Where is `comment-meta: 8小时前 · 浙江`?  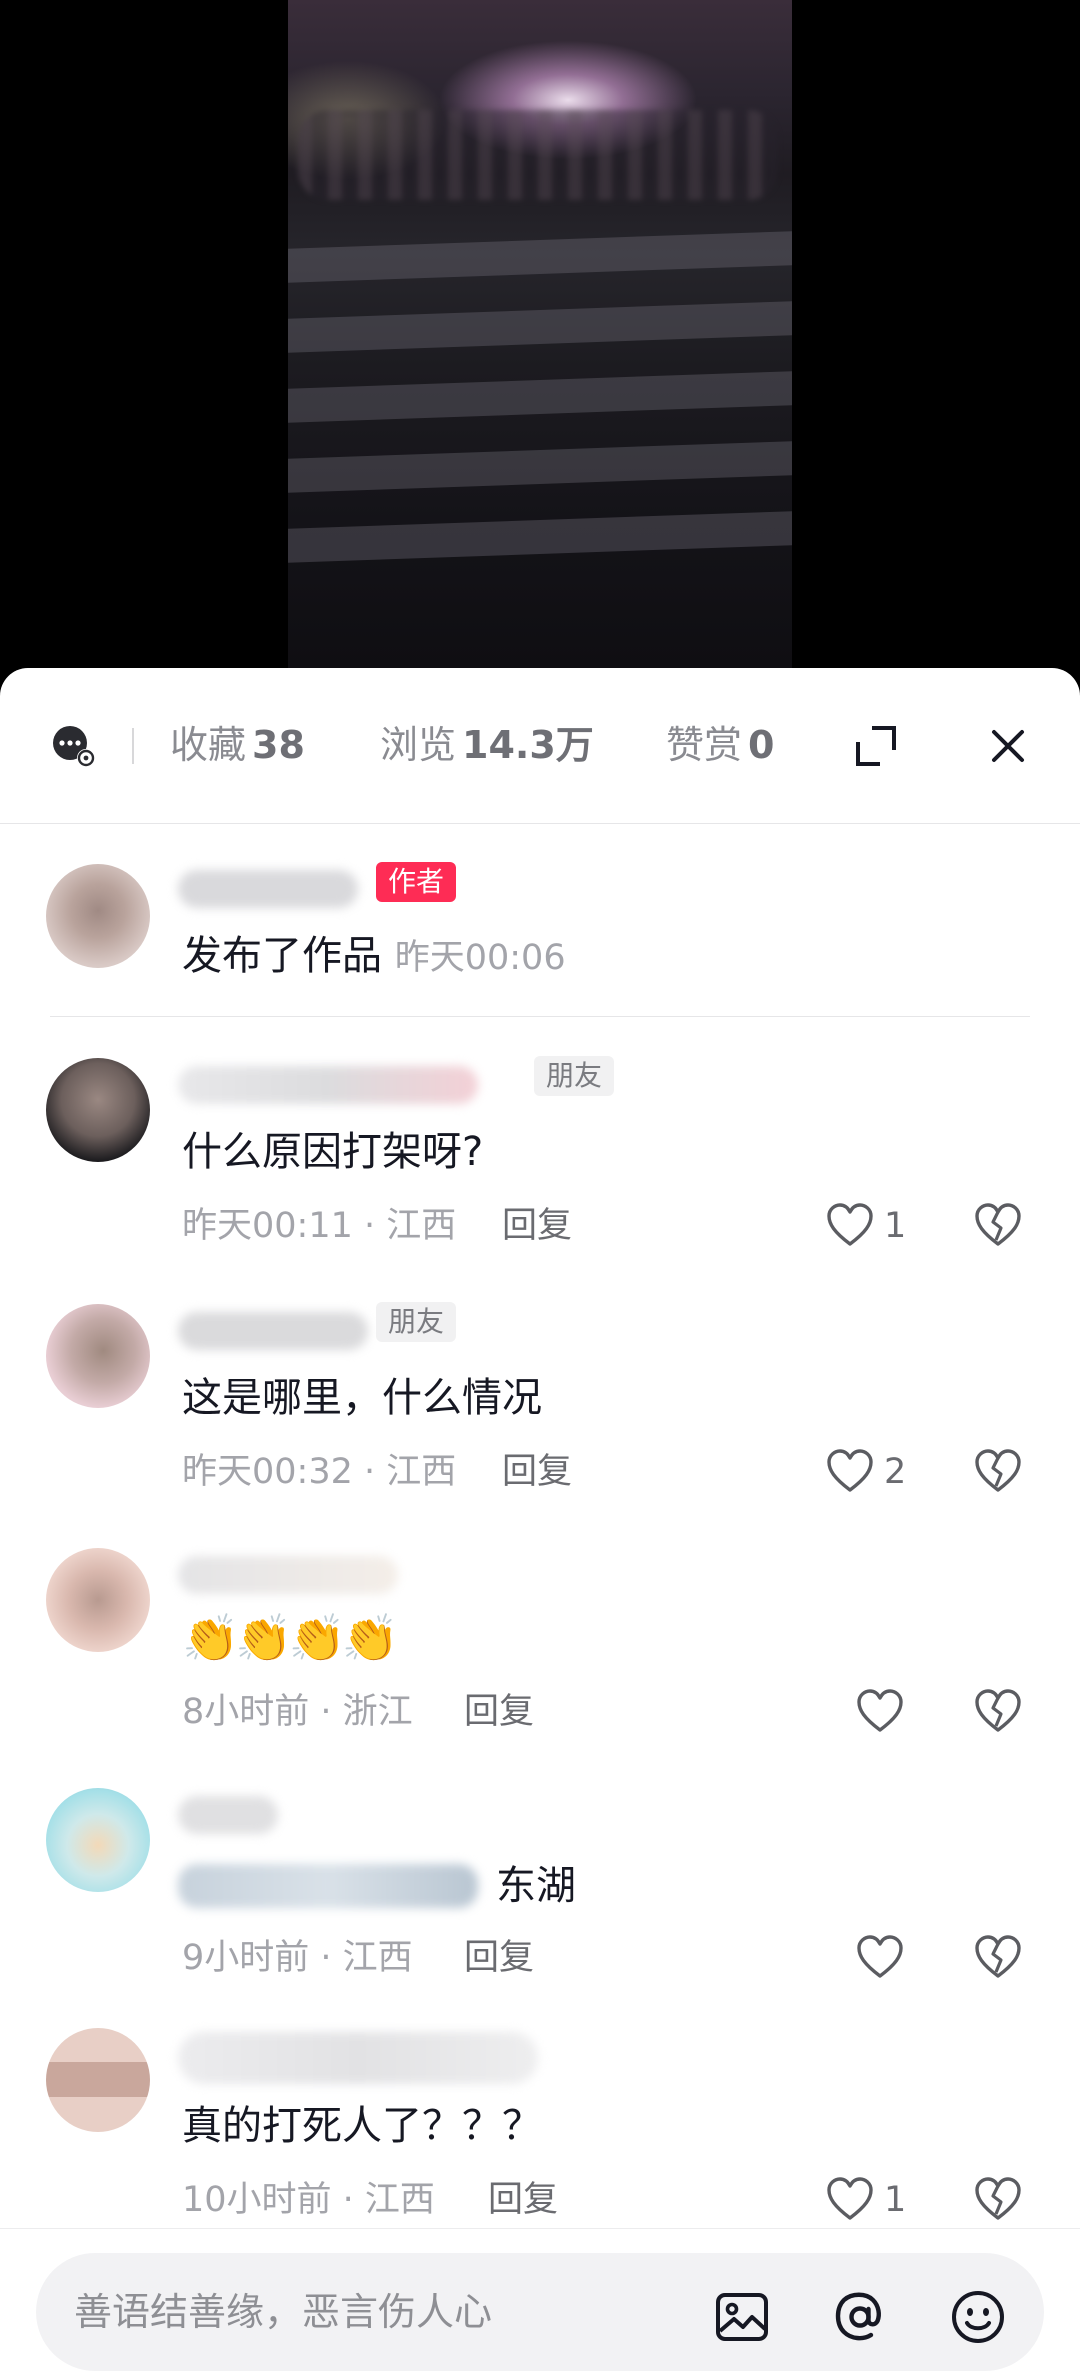
comment-meta: 8小时前 · 浙江 is located at coordinates (297, 1712).